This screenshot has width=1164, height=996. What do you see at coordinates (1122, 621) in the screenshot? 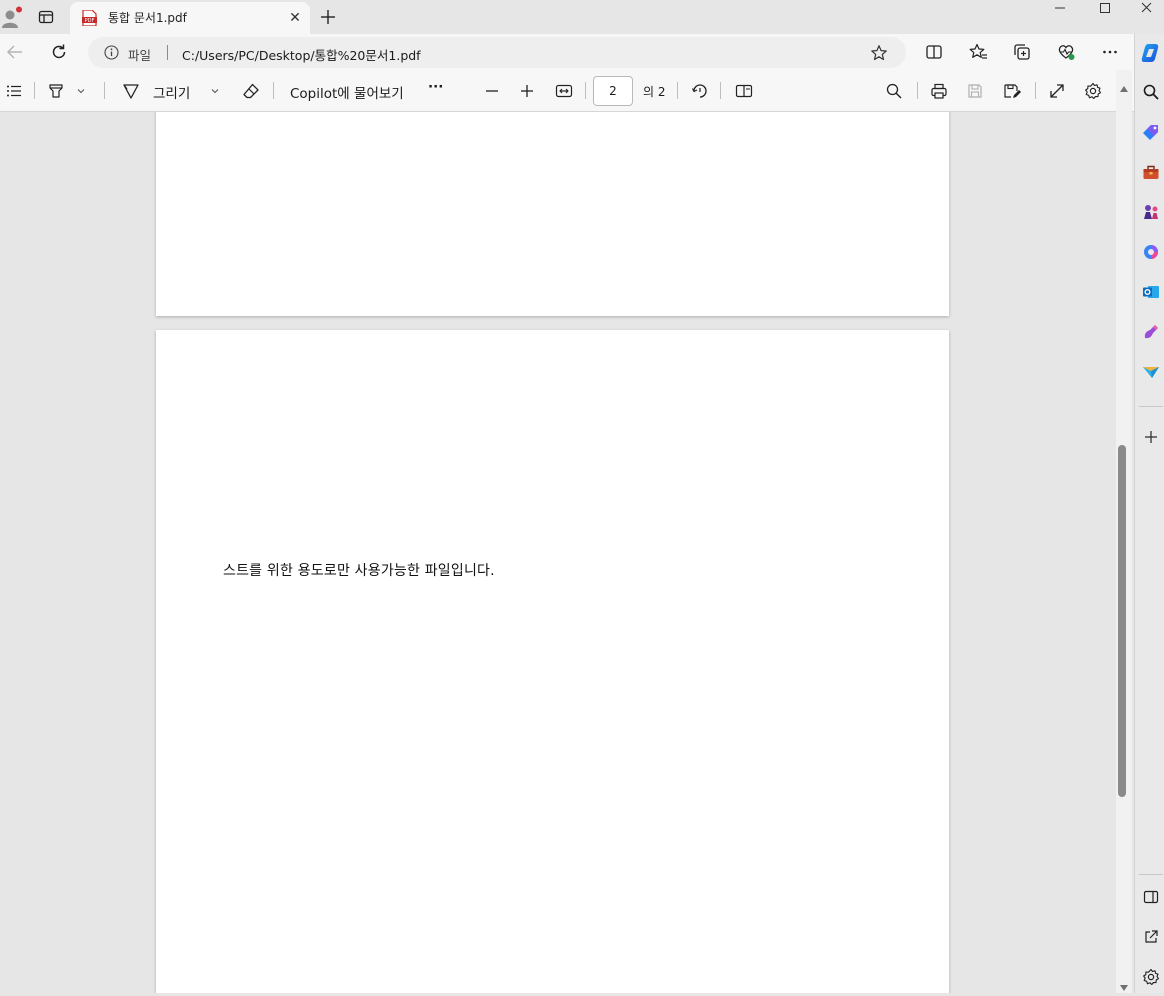
I see `scrollbar-thumb` at bounding box center [1122, 621].